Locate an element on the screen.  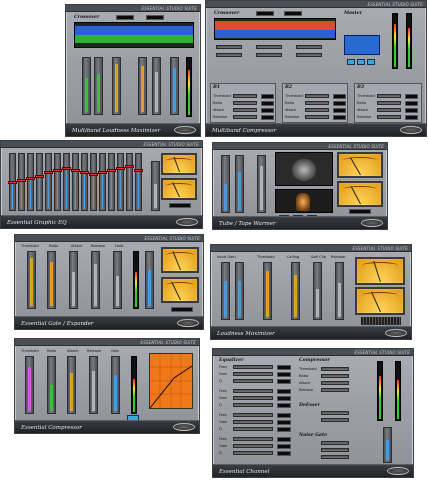
comp-release-slider is located at coordinates (335, 390).